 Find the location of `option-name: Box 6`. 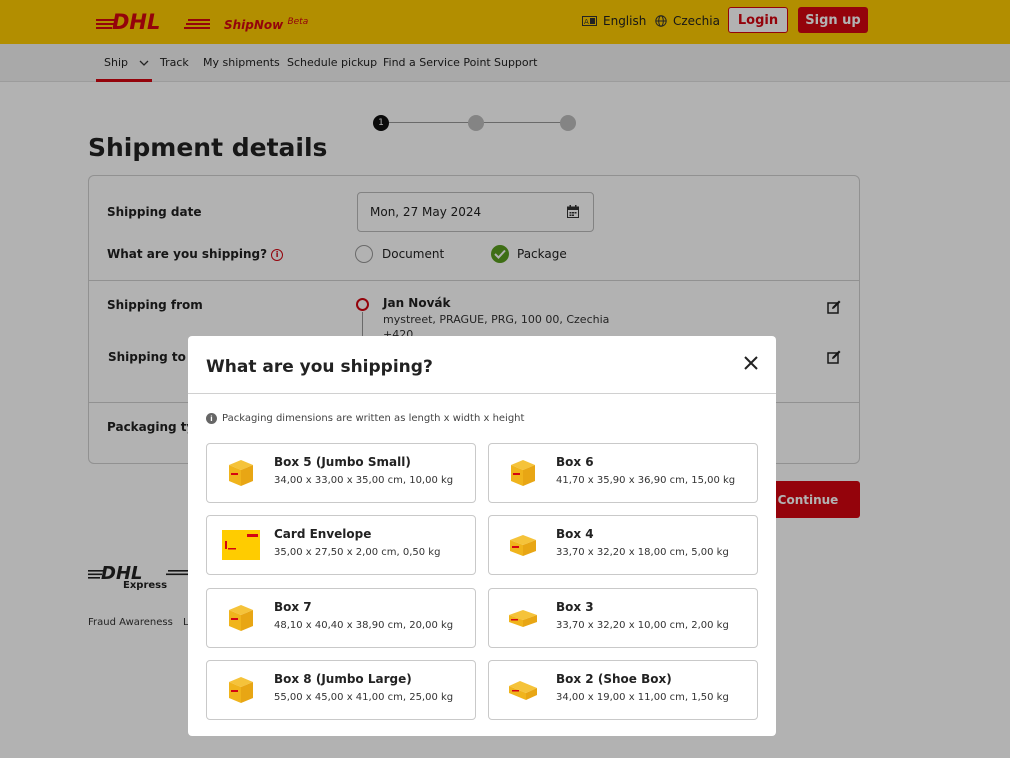

option-name: Box 6 is located at coordinates (575, 462).